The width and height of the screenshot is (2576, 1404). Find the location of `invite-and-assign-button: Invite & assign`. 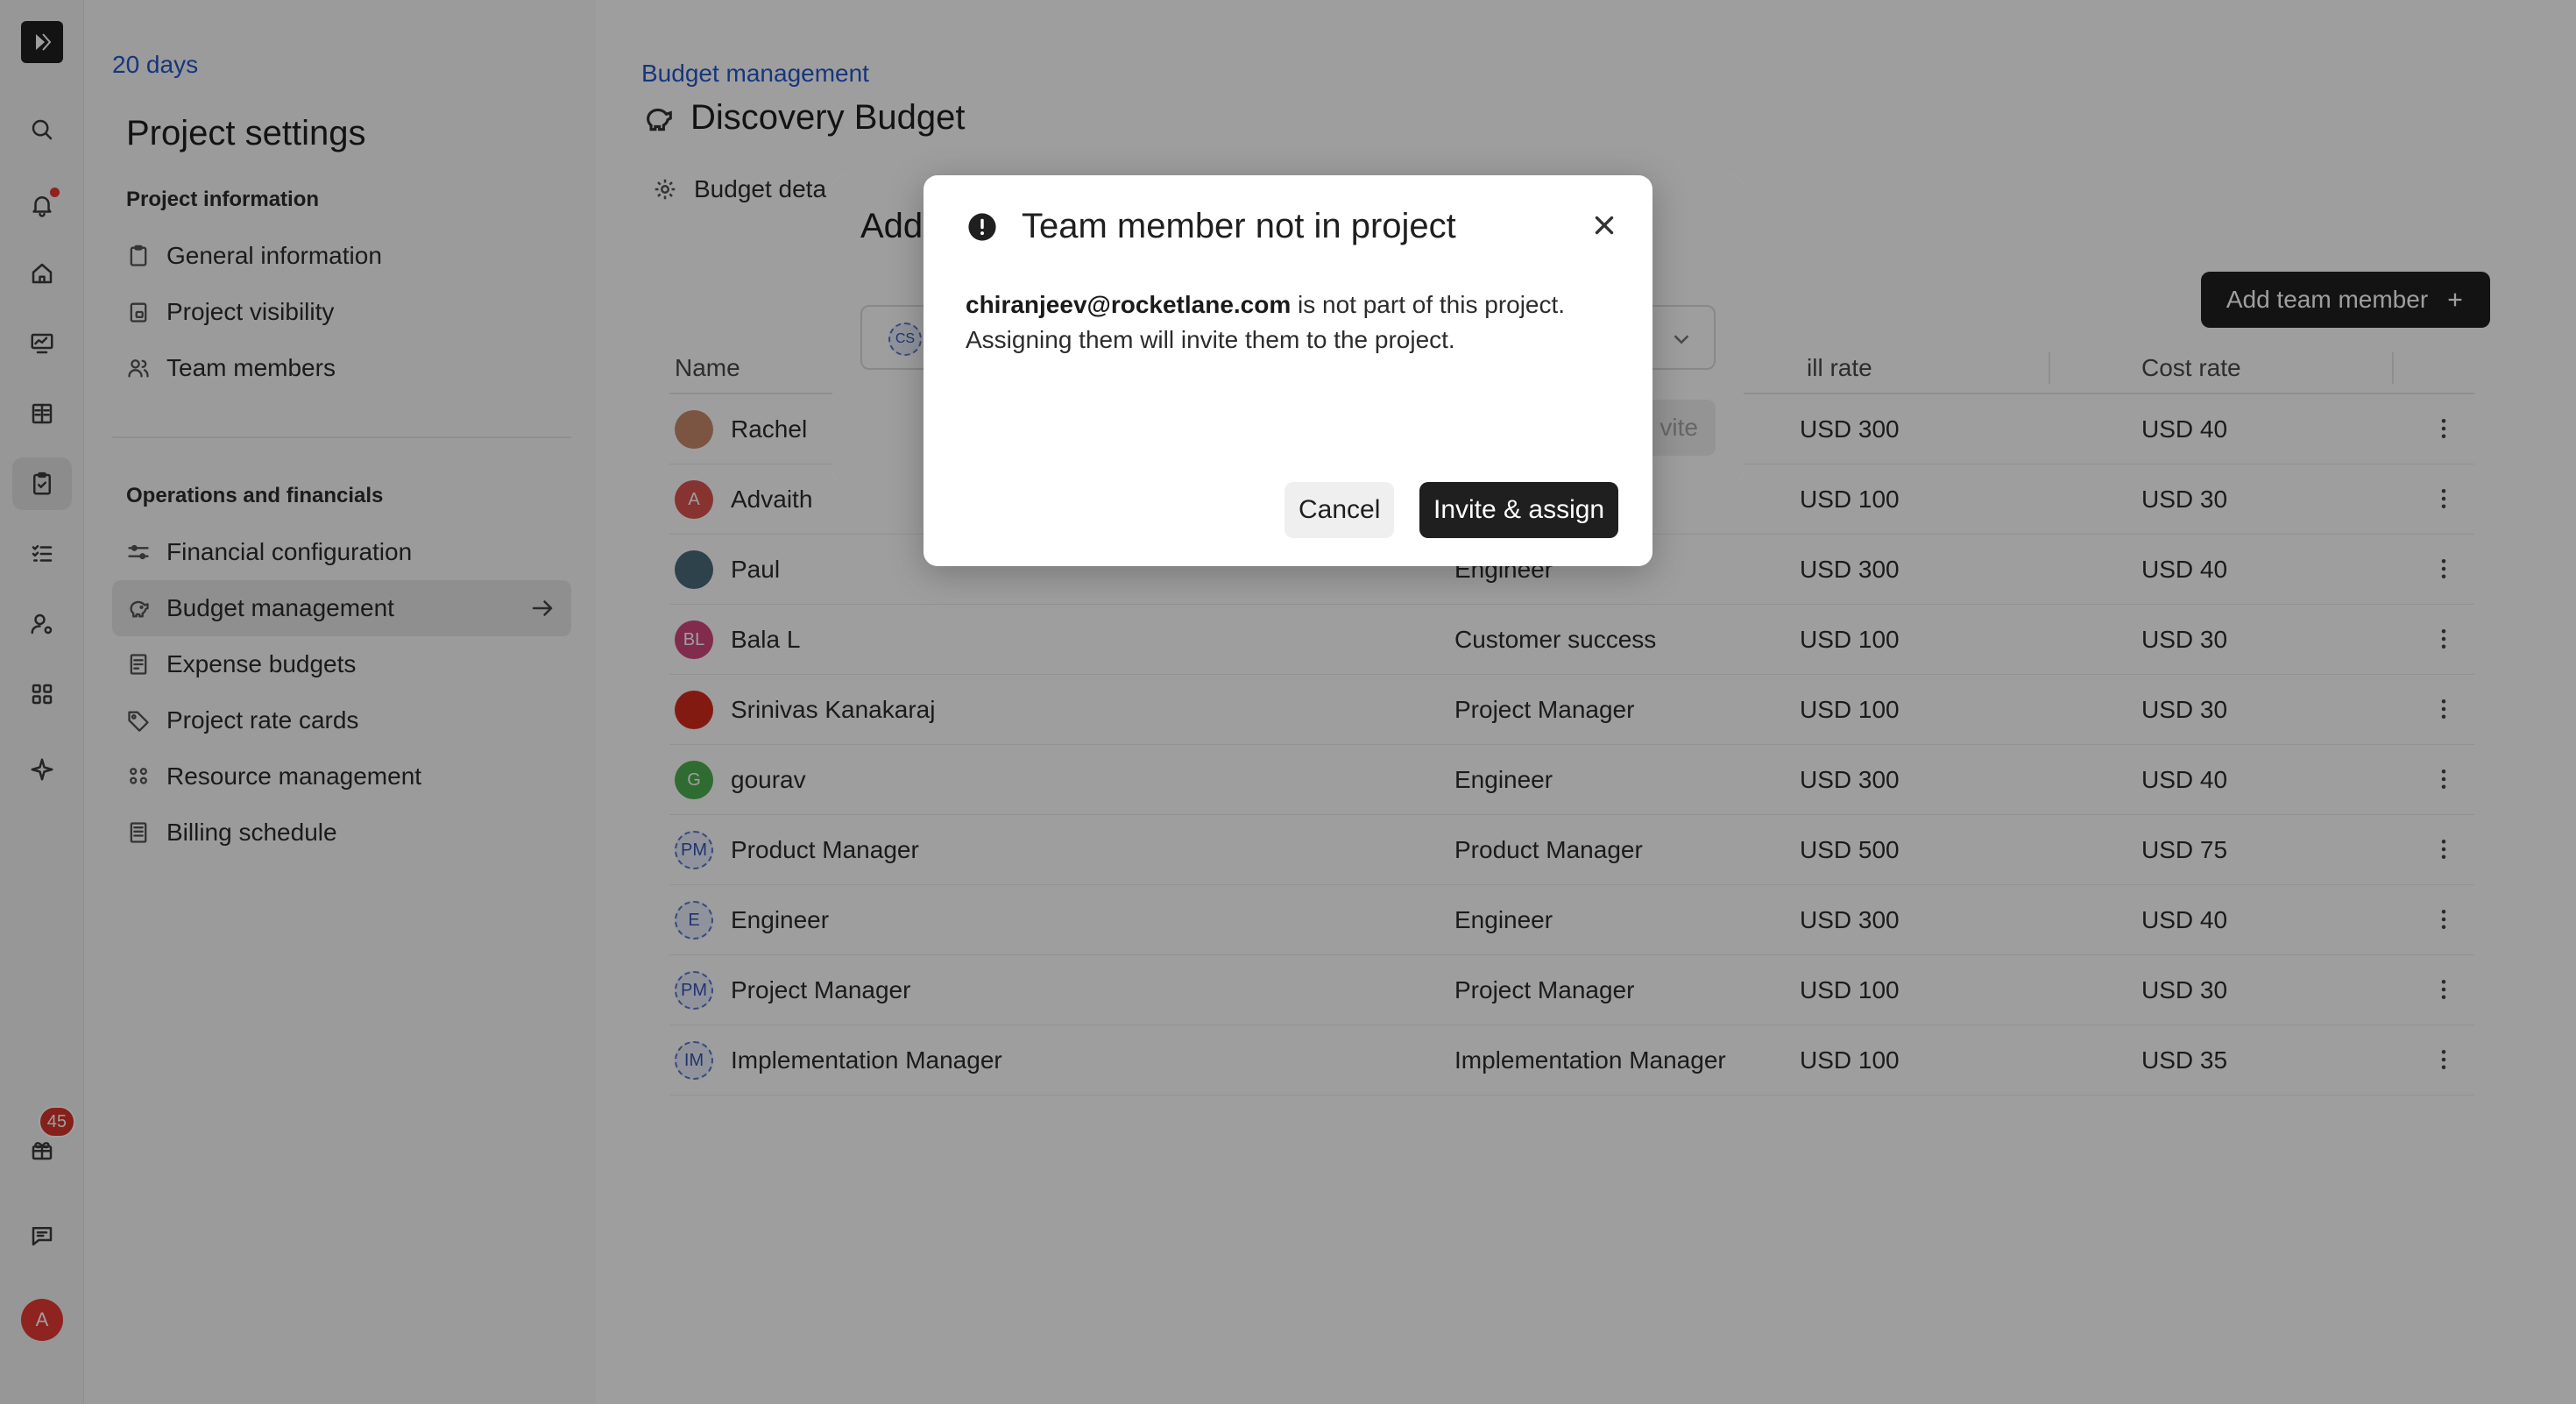

invite-and-assign-button: Invite & assign is located at coordinates (1519, 510).